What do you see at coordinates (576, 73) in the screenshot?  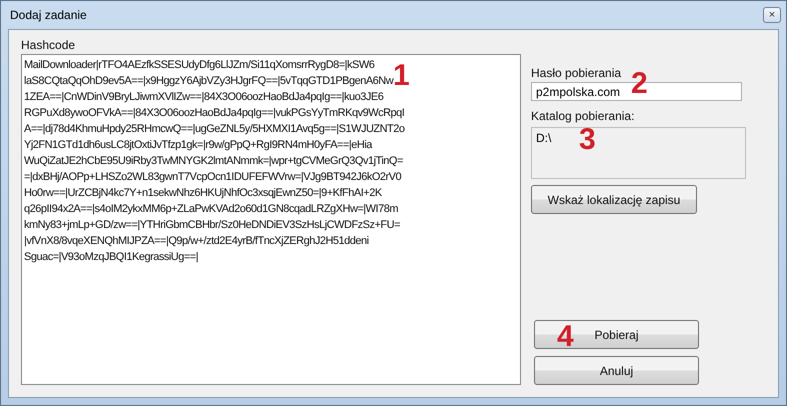 I see `field-label: Hasło pobierania` at bounding box center [576, 73].